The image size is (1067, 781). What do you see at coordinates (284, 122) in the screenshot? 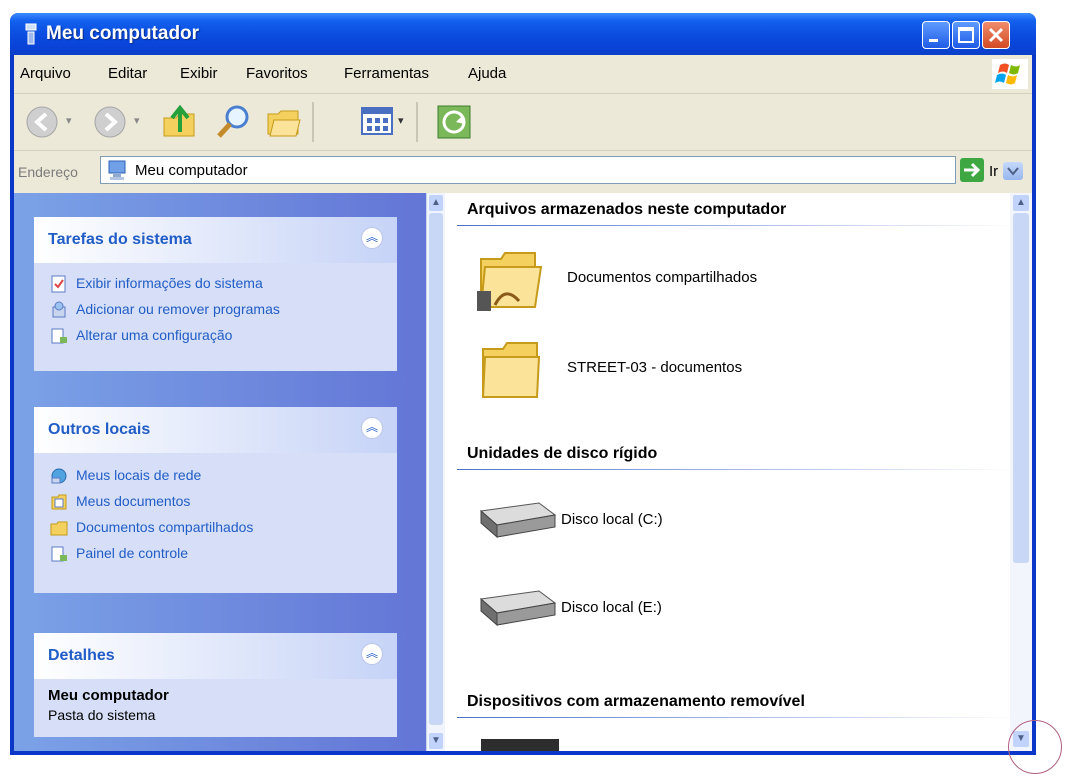
I see `folders-icon` at bounding box center [284, 122].